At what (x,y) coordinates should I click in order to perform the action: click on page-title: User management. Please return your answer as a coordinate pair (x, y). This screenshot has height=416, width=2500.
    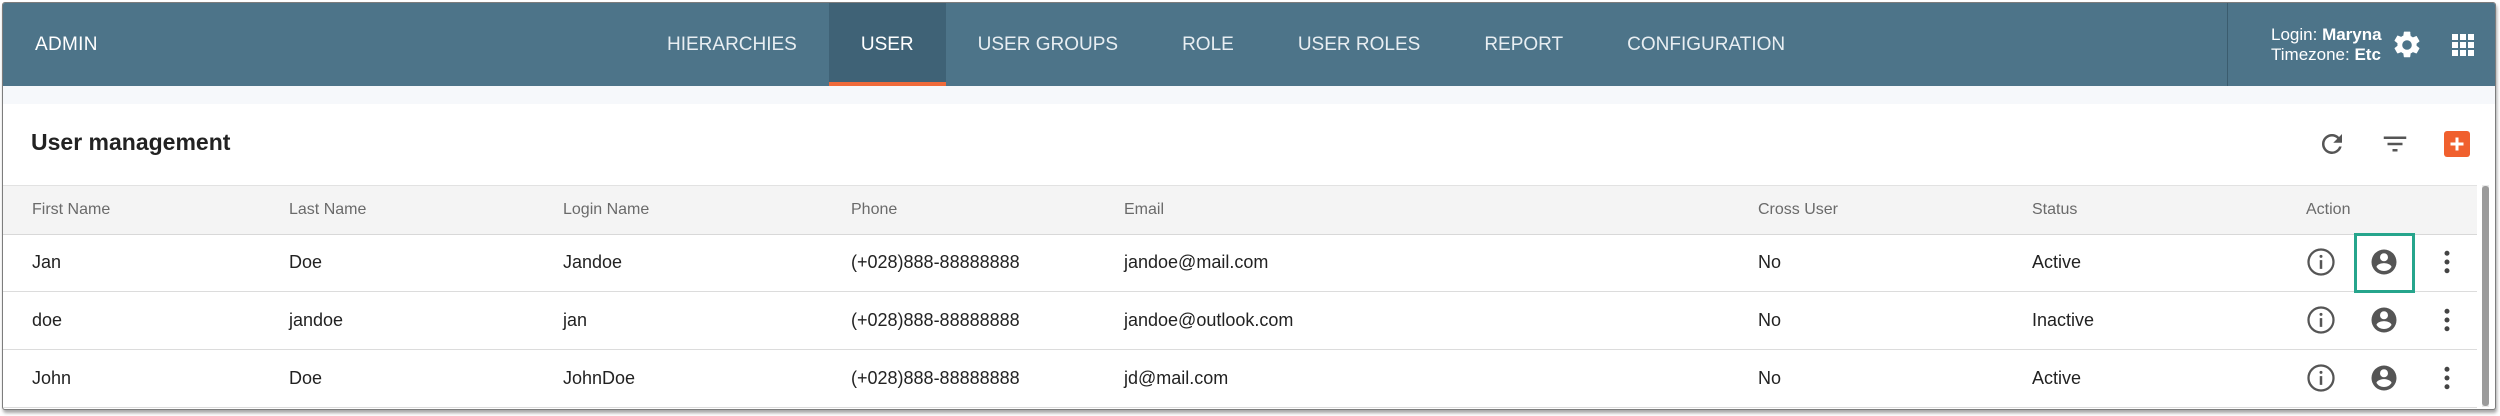
    Looking at the image, I should click on (131, 142).